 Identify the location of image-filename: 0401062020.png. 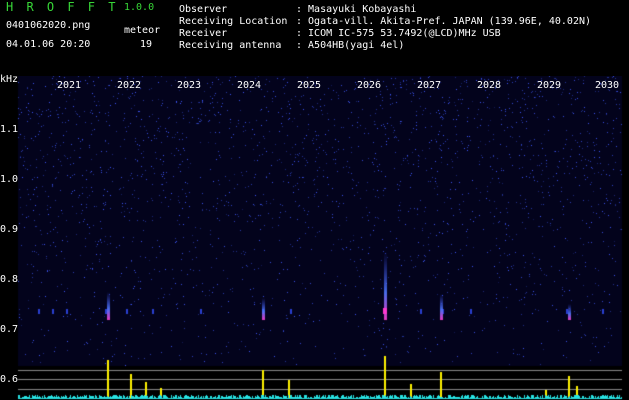
(48, 25).